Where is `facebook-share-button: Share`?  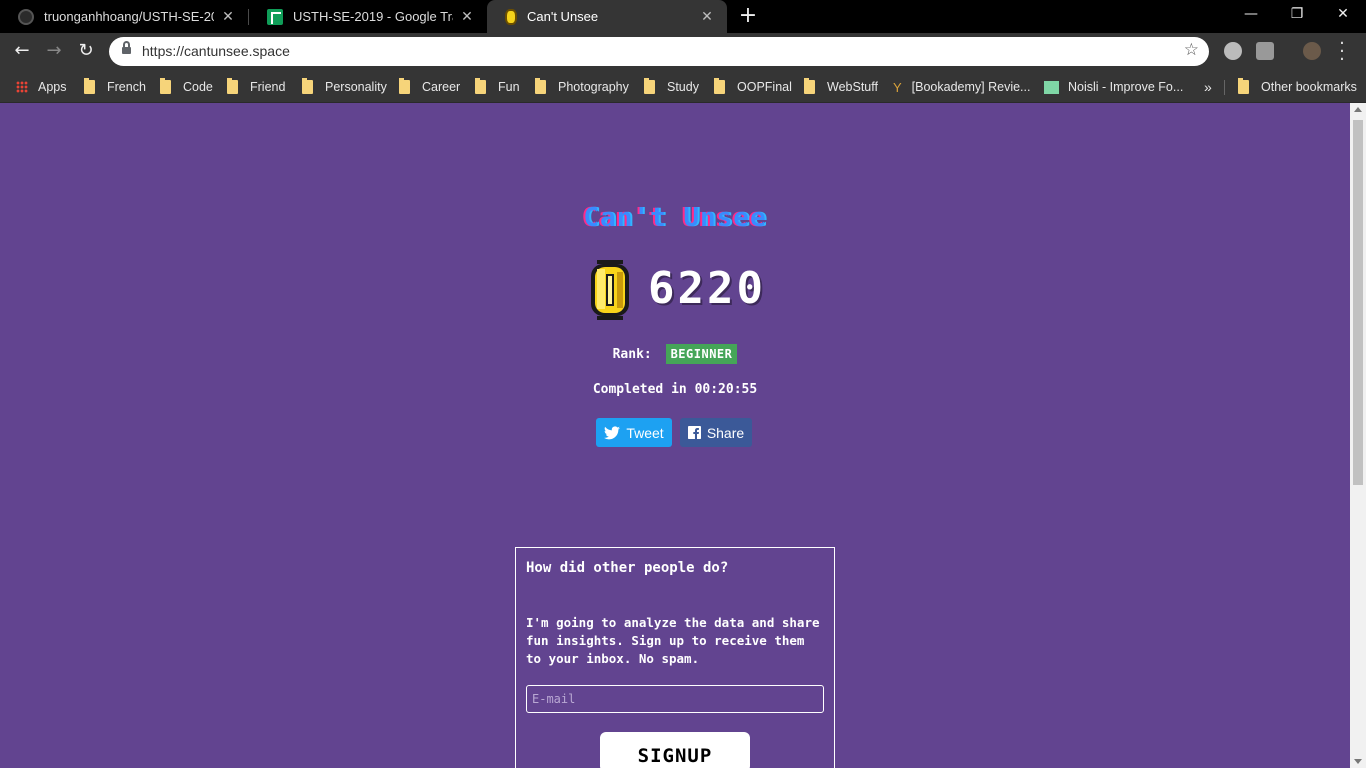
facebook-share-button: Share is located at coordinates (716, 432).